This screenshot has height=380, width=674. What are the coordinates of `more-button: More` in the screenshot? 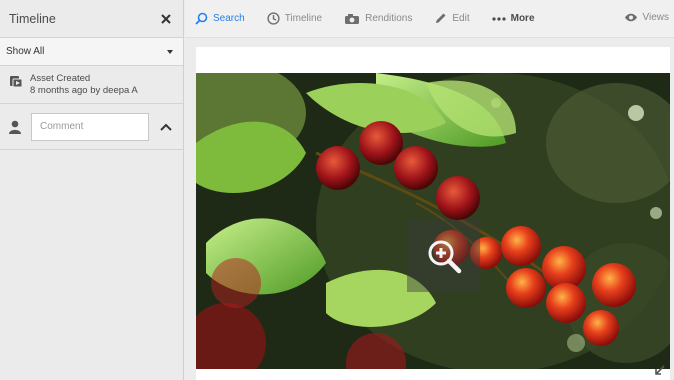 It's located at (513, 18).